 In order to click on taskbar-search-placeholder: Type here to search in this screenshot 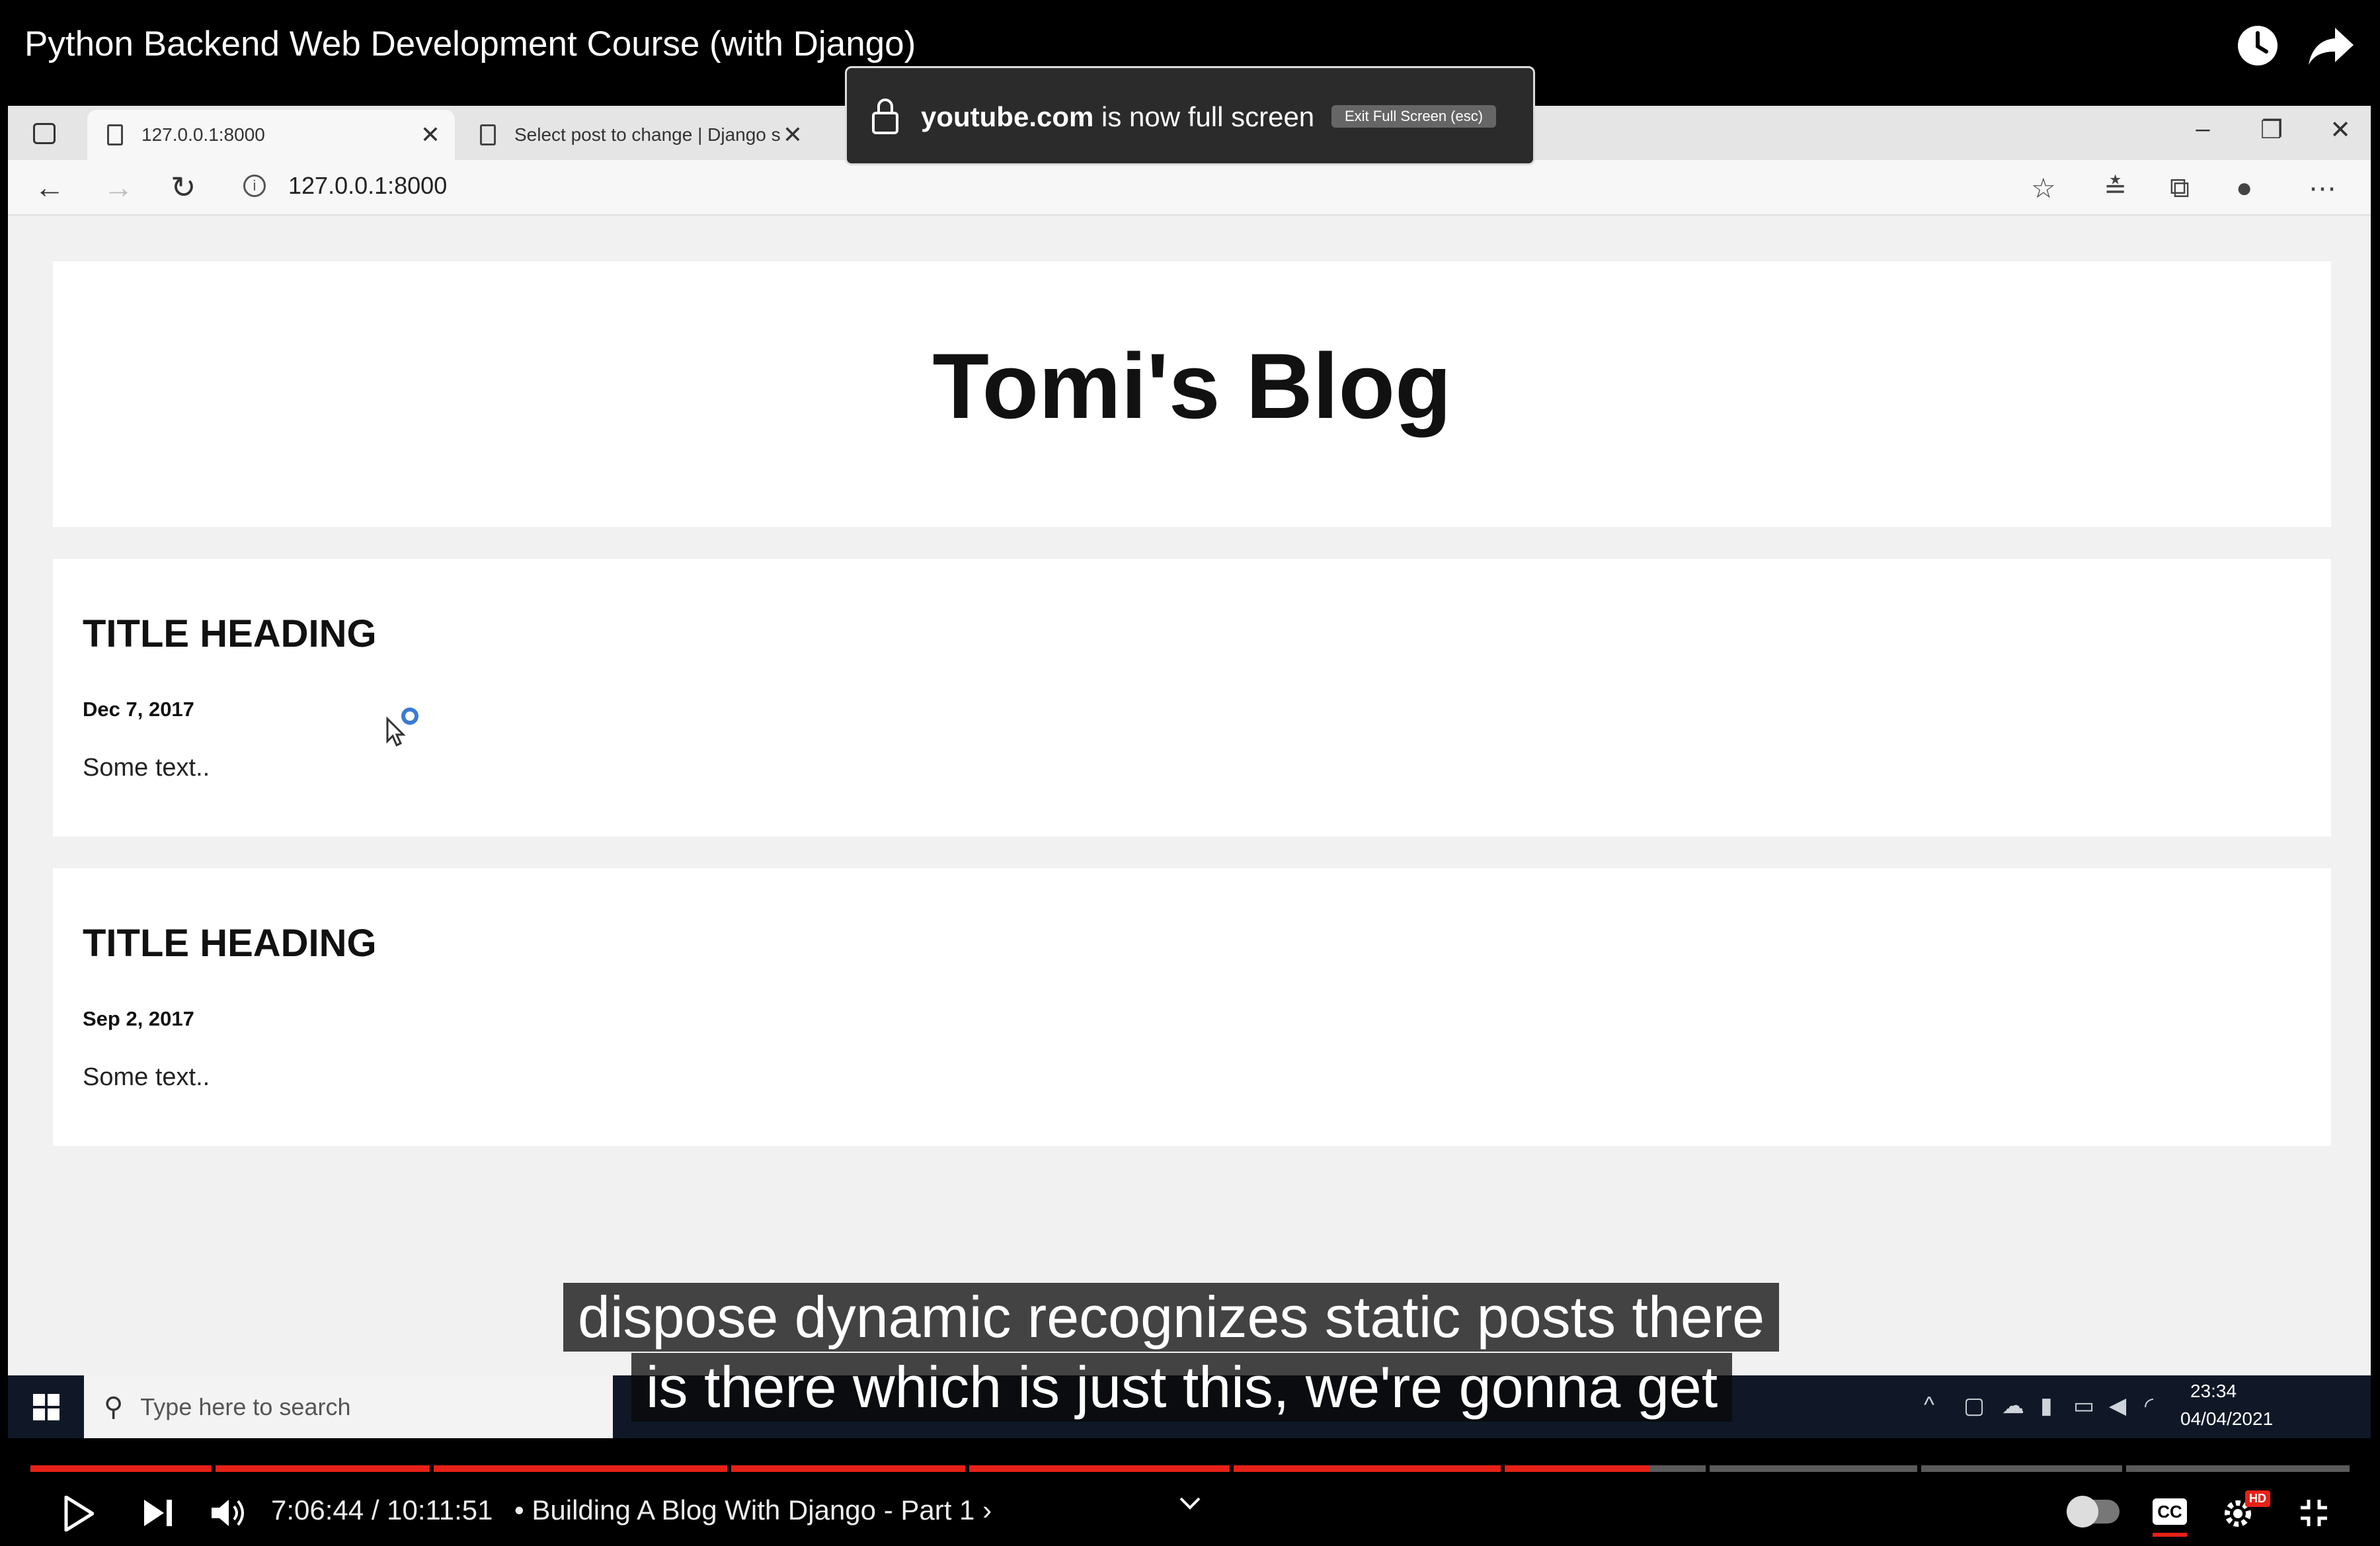, I will do `click(245, 1406)`.